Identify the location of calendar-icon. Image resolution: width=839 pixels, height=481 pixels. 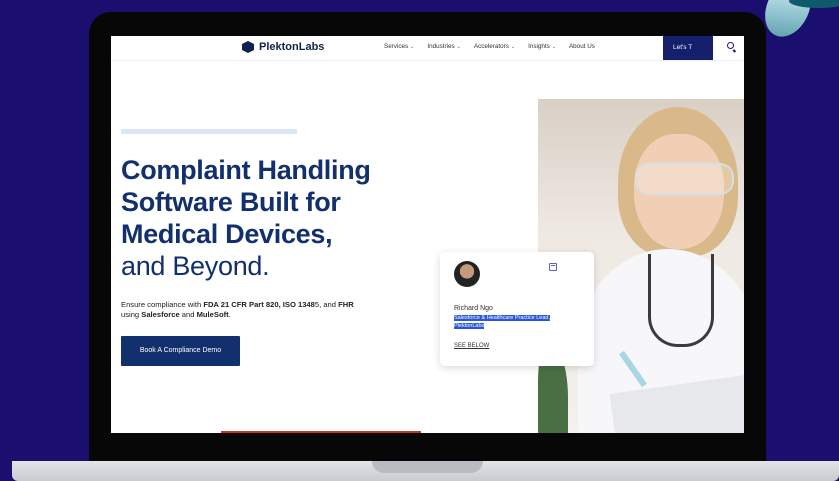
(553, 267).